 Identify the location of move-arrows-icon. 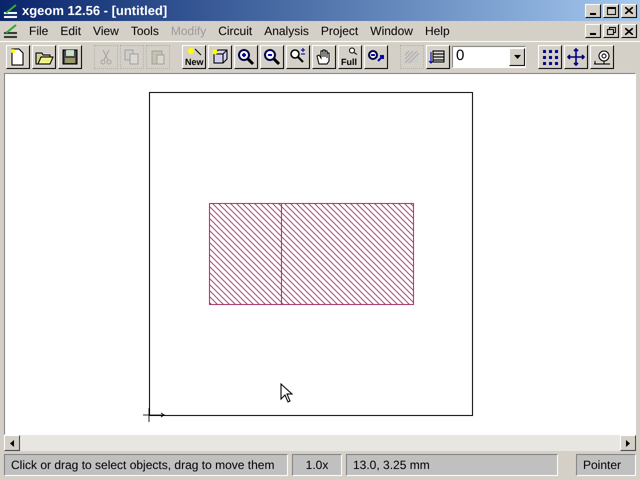
(576, 56).